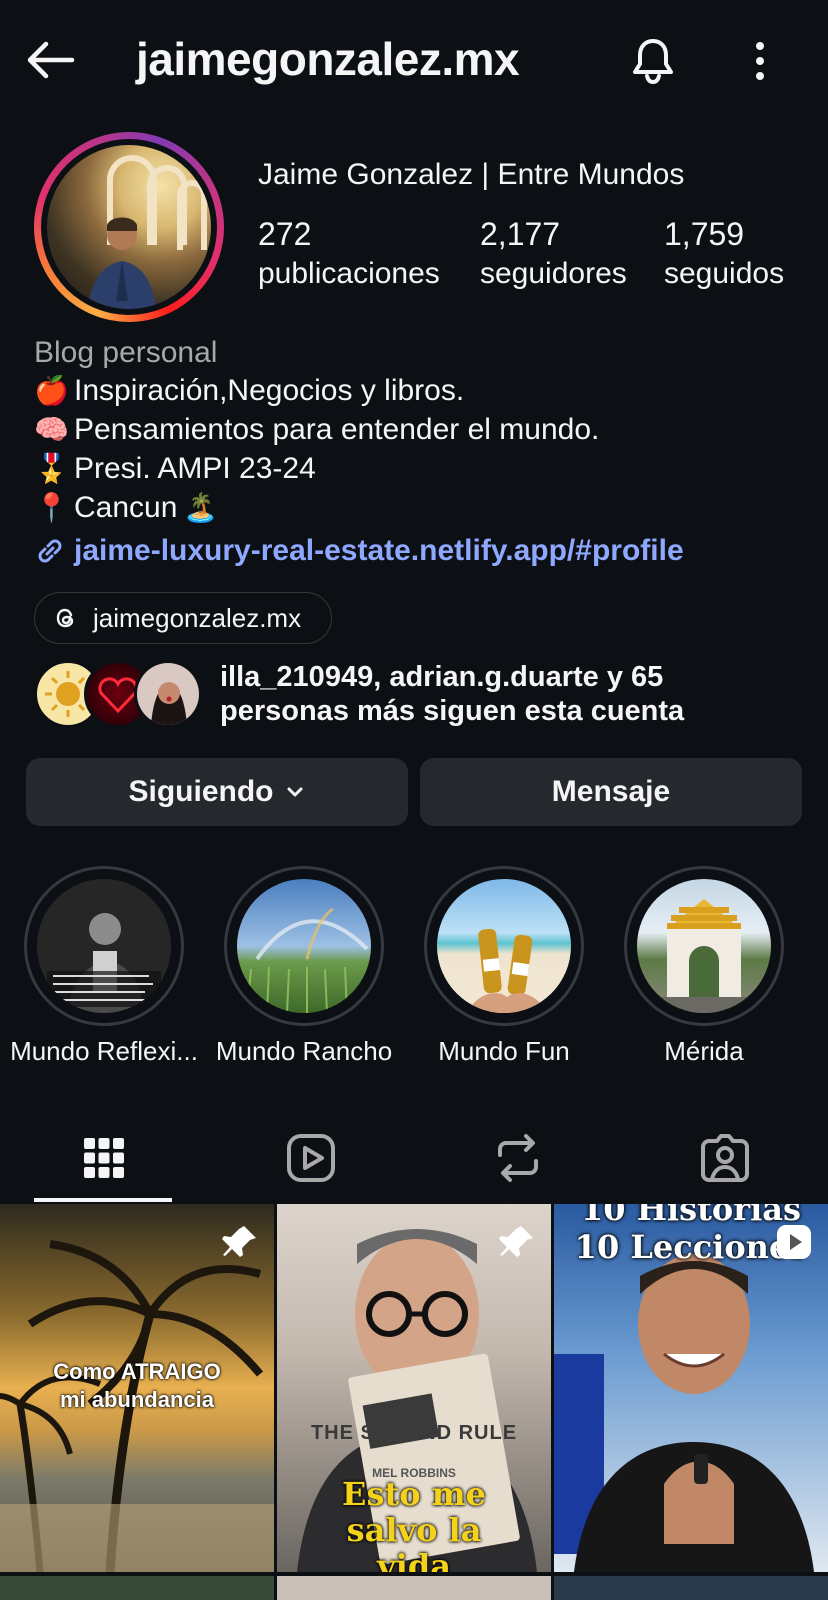 The height and width of the screenshot is (1600, 828). What do you see at coordinates (195, 468) in the screenshot?
I see `bio-text: Presi. AMPI 23-24` at bounding box center [195, 468].